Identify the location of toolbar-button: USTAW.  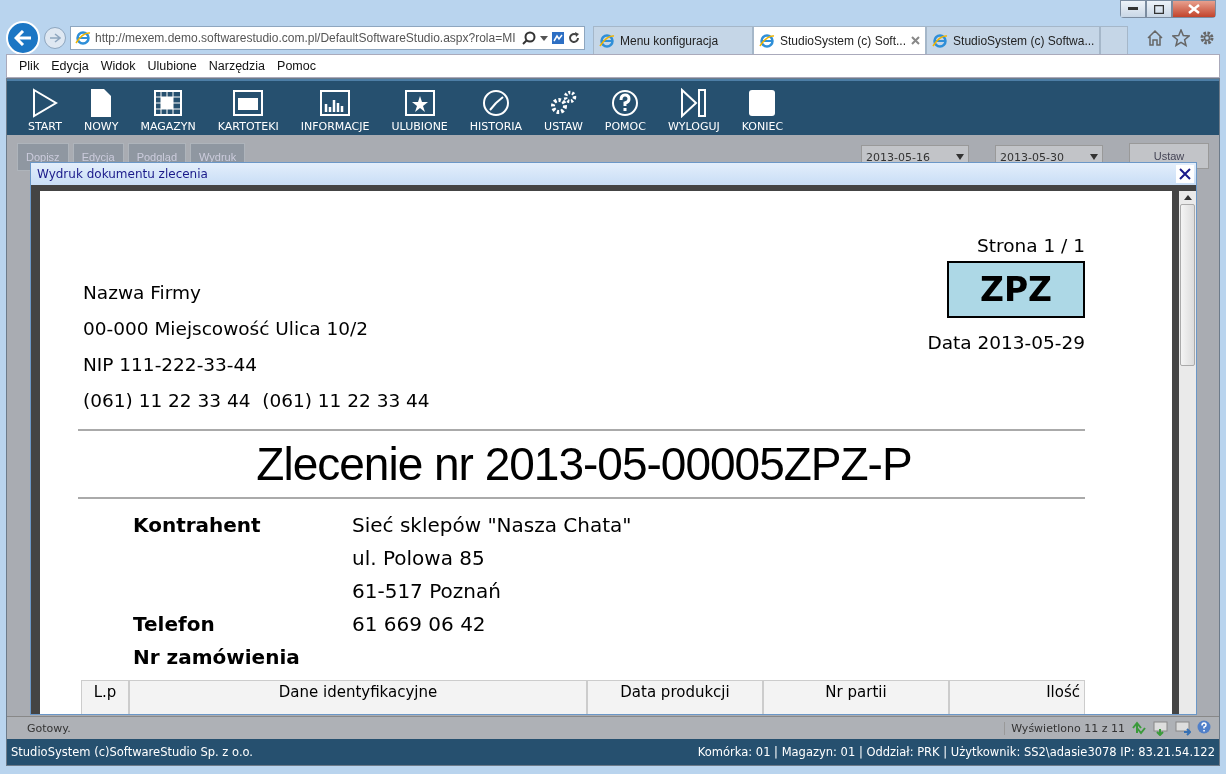
(563, 110).